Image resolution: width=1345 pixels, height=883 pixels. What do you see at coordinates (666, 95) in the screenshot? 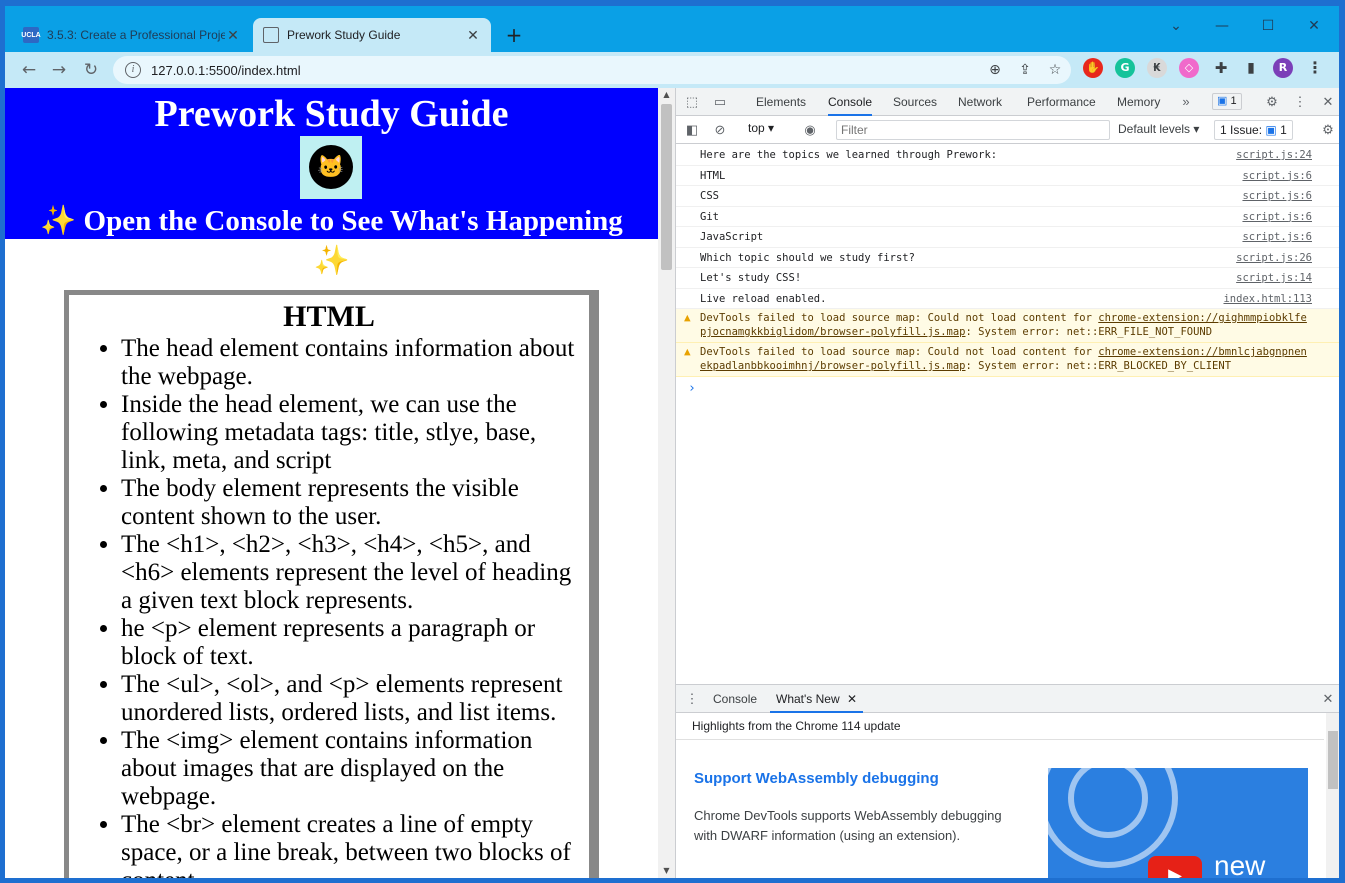
I see `scroll-up-arrow-icon: ▲` at bounding box center [666, 95].